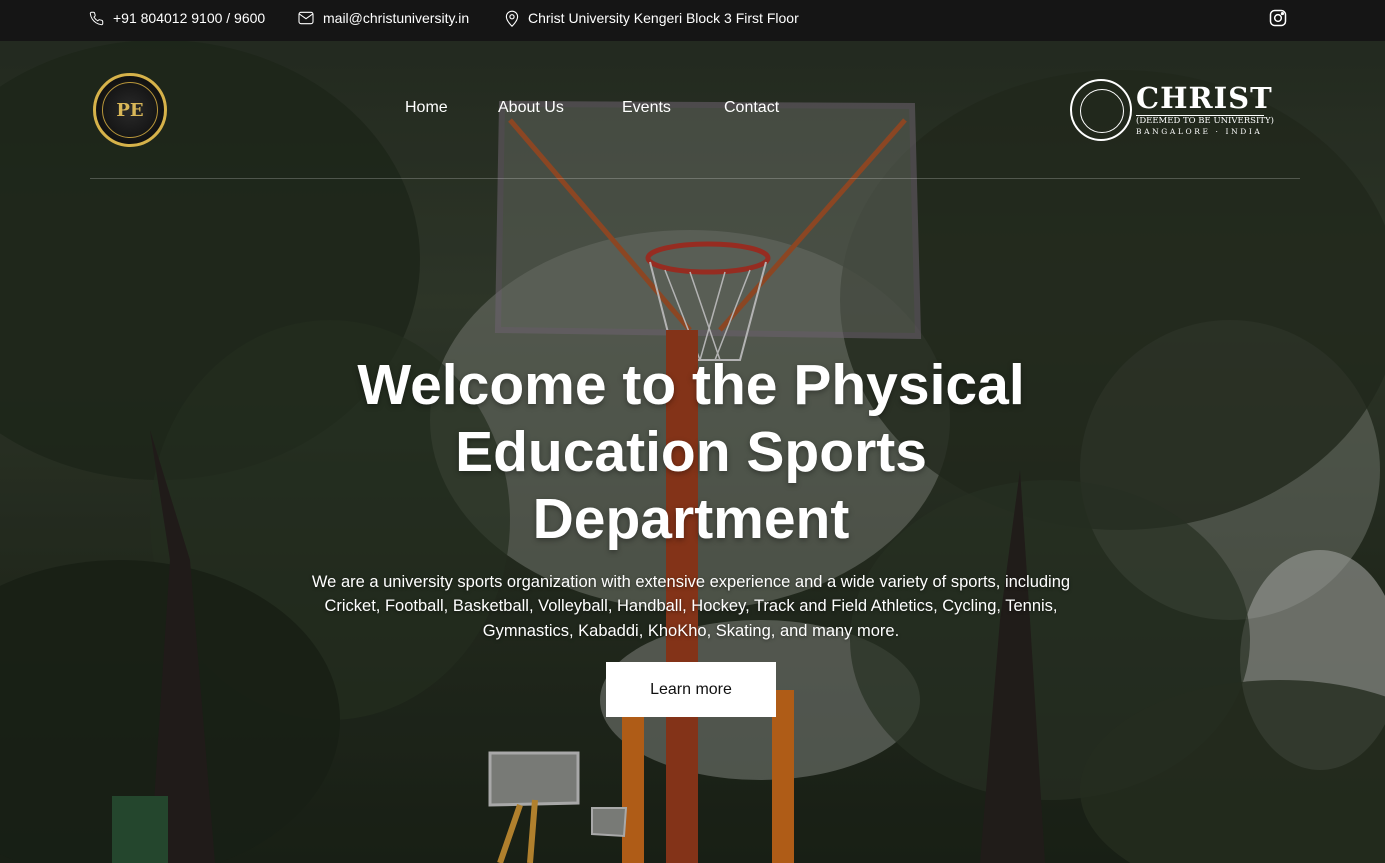 This screenshot has height=863, width=1385. I want to click on department-logo-emblem-icon: PE, so click(130, 110).